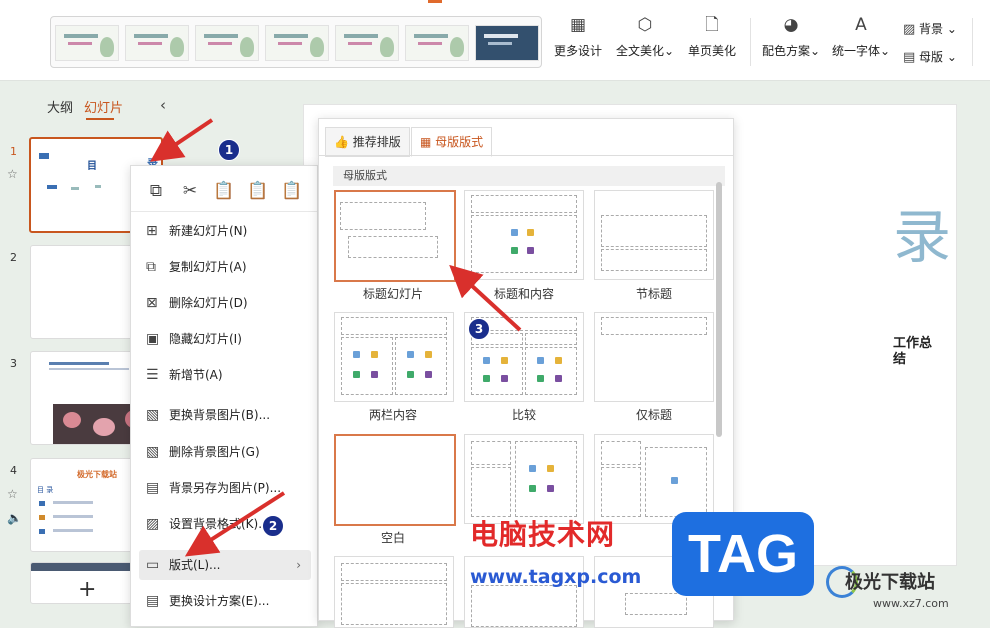 The image size is (990, 628). What do you see at coordinates (485, 298) in the screenshot?
I see `arrow-to-title-layout` at bounding box center [485, 298].